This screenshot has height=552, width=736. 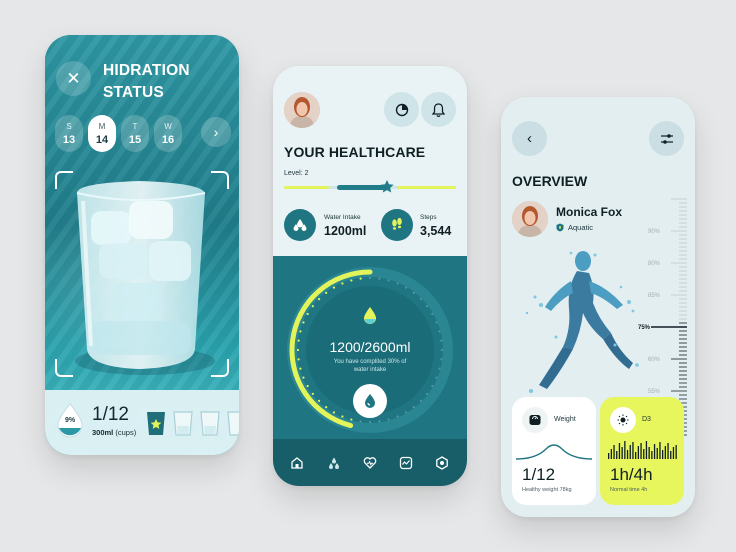 I want to click on d3-icon-wrap, so click(x=623, y=420).